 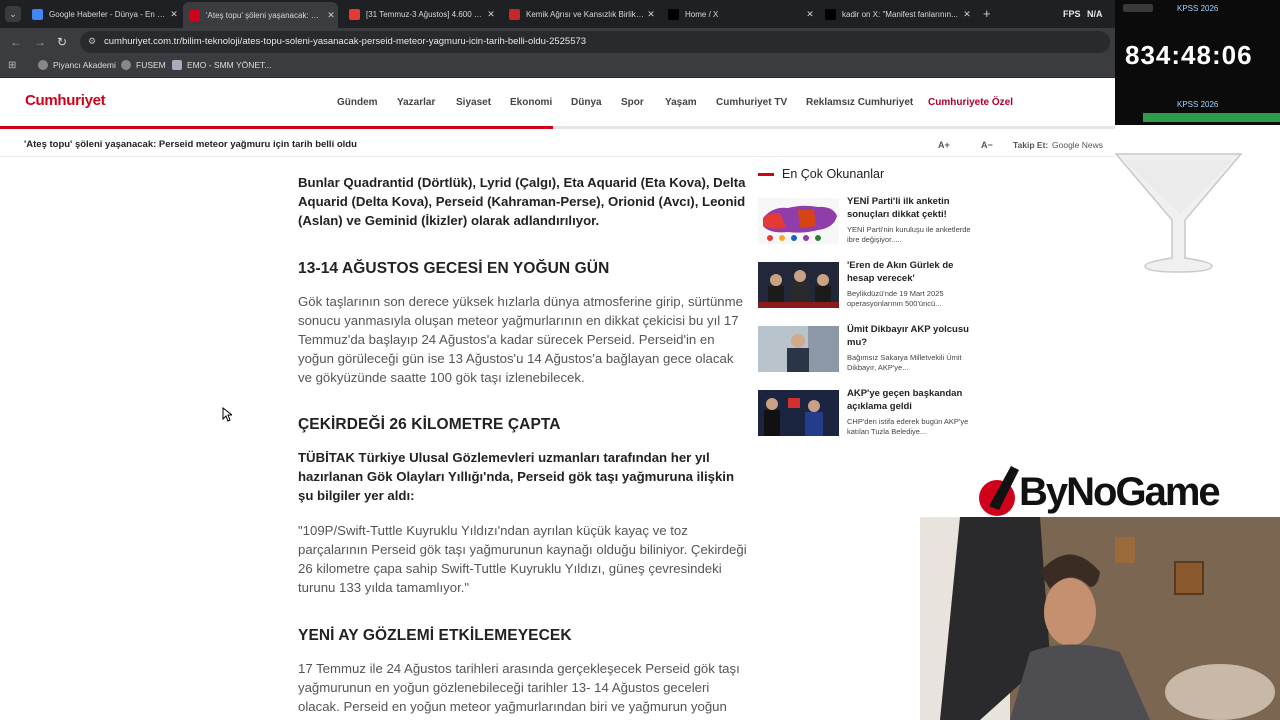 I want to click on site-info-icon: ⚙, so click(x=92, y=41).